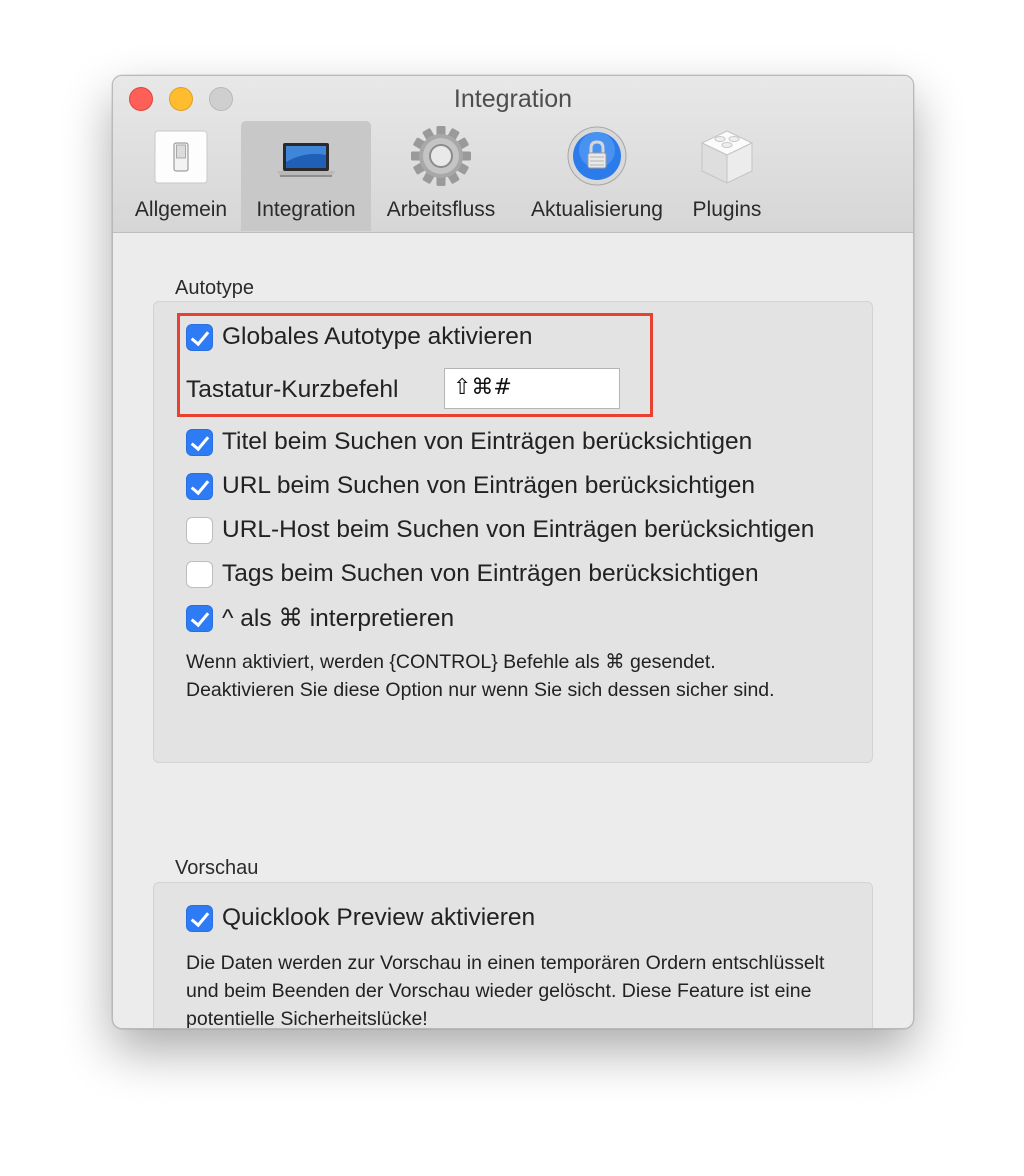 The image size is (1024, 1176). I want to click on tab-integration: Integration, so click(306, 176).